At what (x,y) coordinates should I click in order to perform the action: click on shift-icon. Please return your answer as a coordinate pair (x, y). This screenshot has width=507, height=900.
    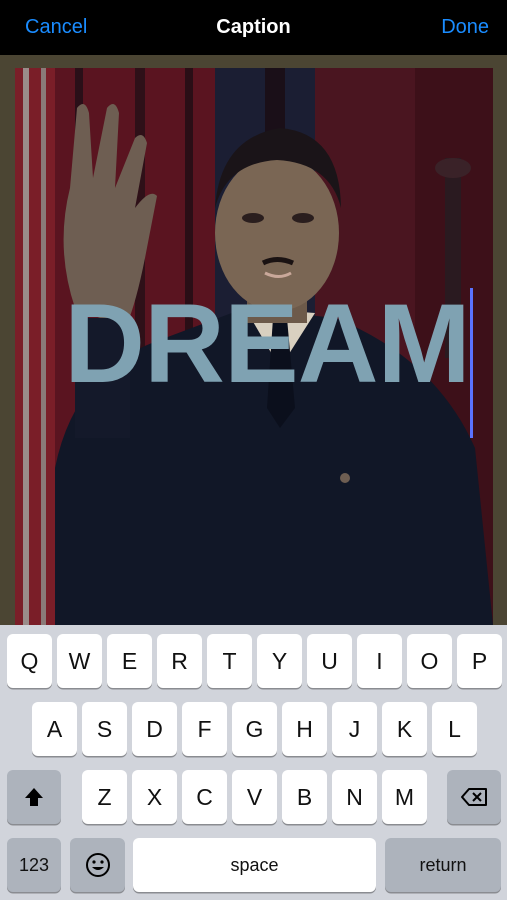
    Looking at the image, I should click on (34, 797).